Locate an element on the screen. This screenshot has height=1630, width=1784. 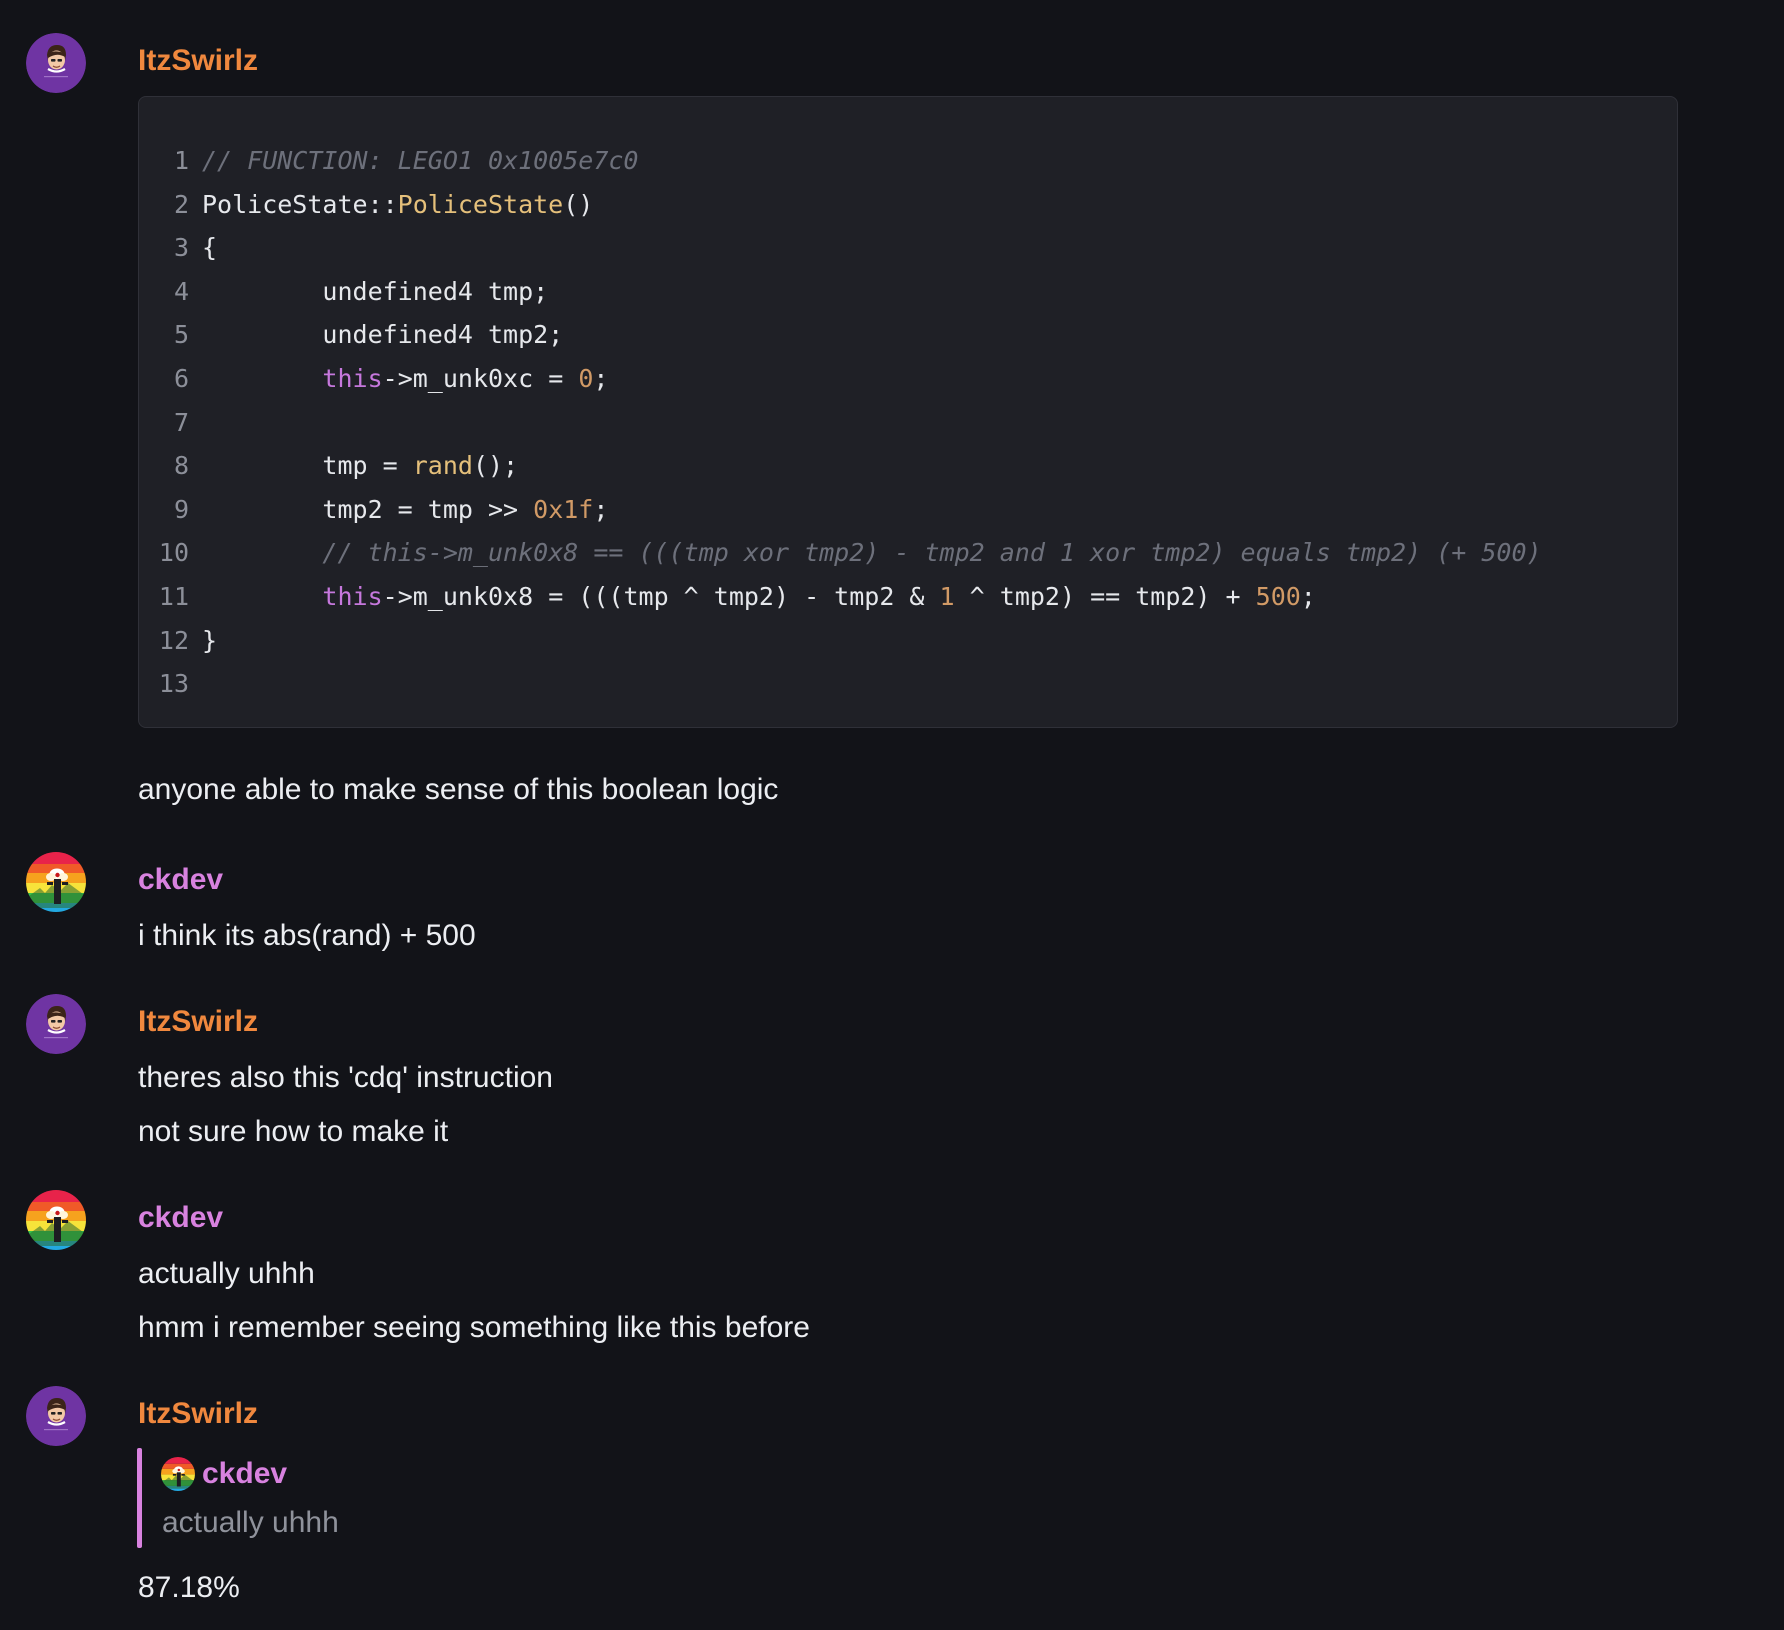
line-number: 5 is located at coordinates (181, 335).